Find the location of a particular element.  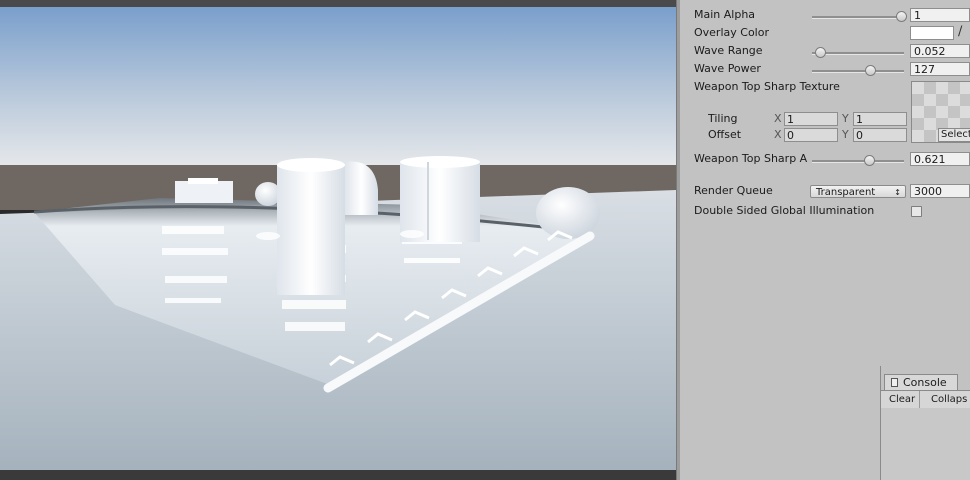

console-icon is located at coordinates (894, 382).